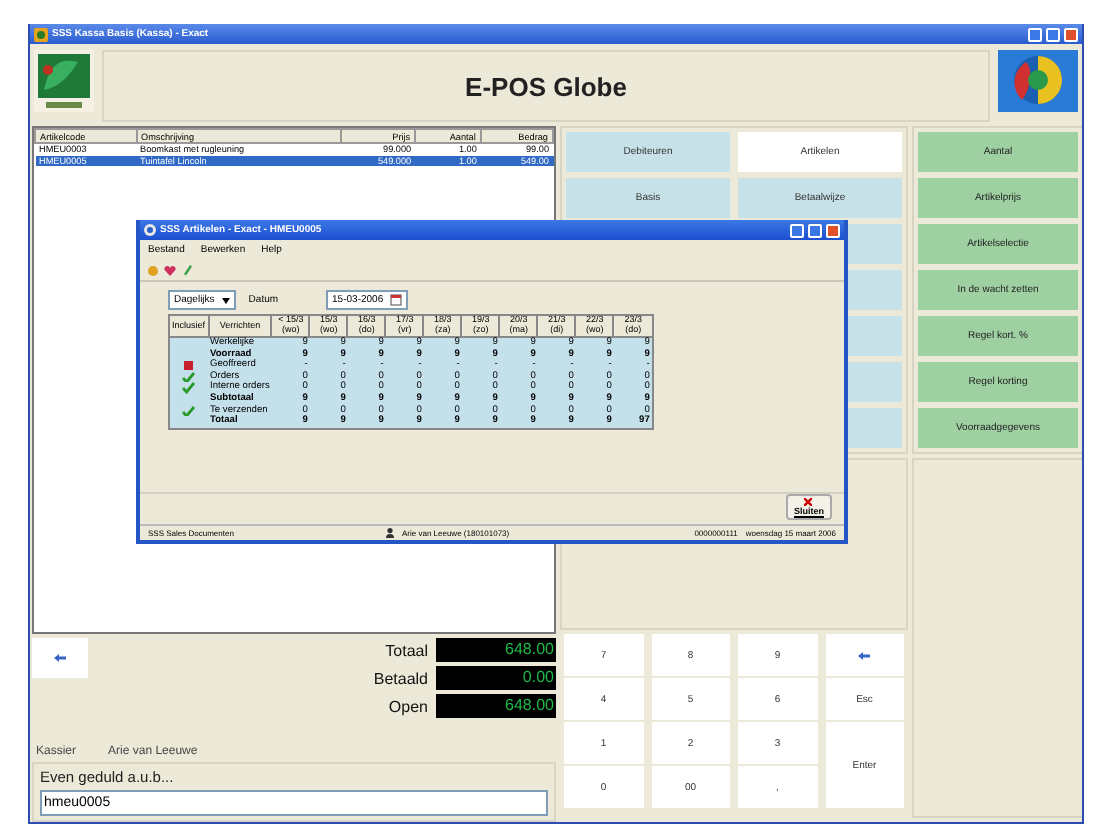 The width and height of the screenshot is (1098, 824). What do you see at coordinates (64, 81) in the screenshot?
I see `leaf-logo-icon` at bounding box center [64, 81].